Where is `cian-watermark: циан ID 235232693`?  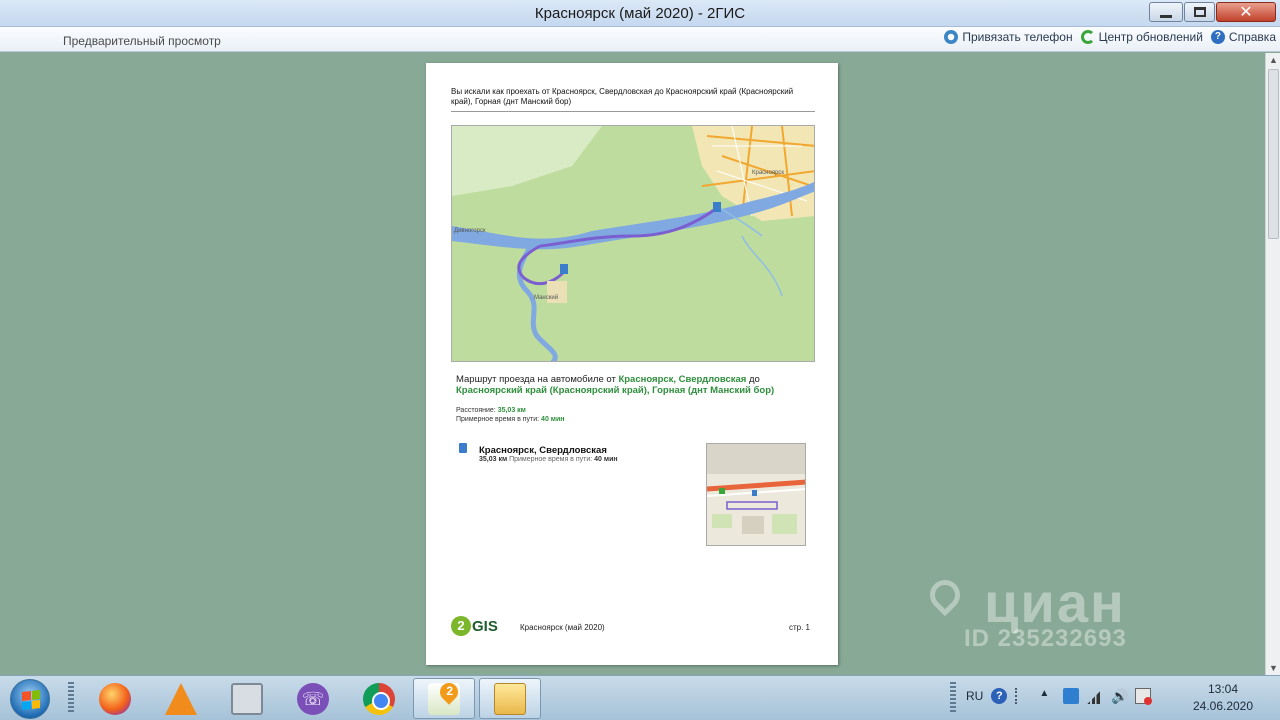
cian-watermark: циан ID 235232693 is located at coordinates (1025, 611).